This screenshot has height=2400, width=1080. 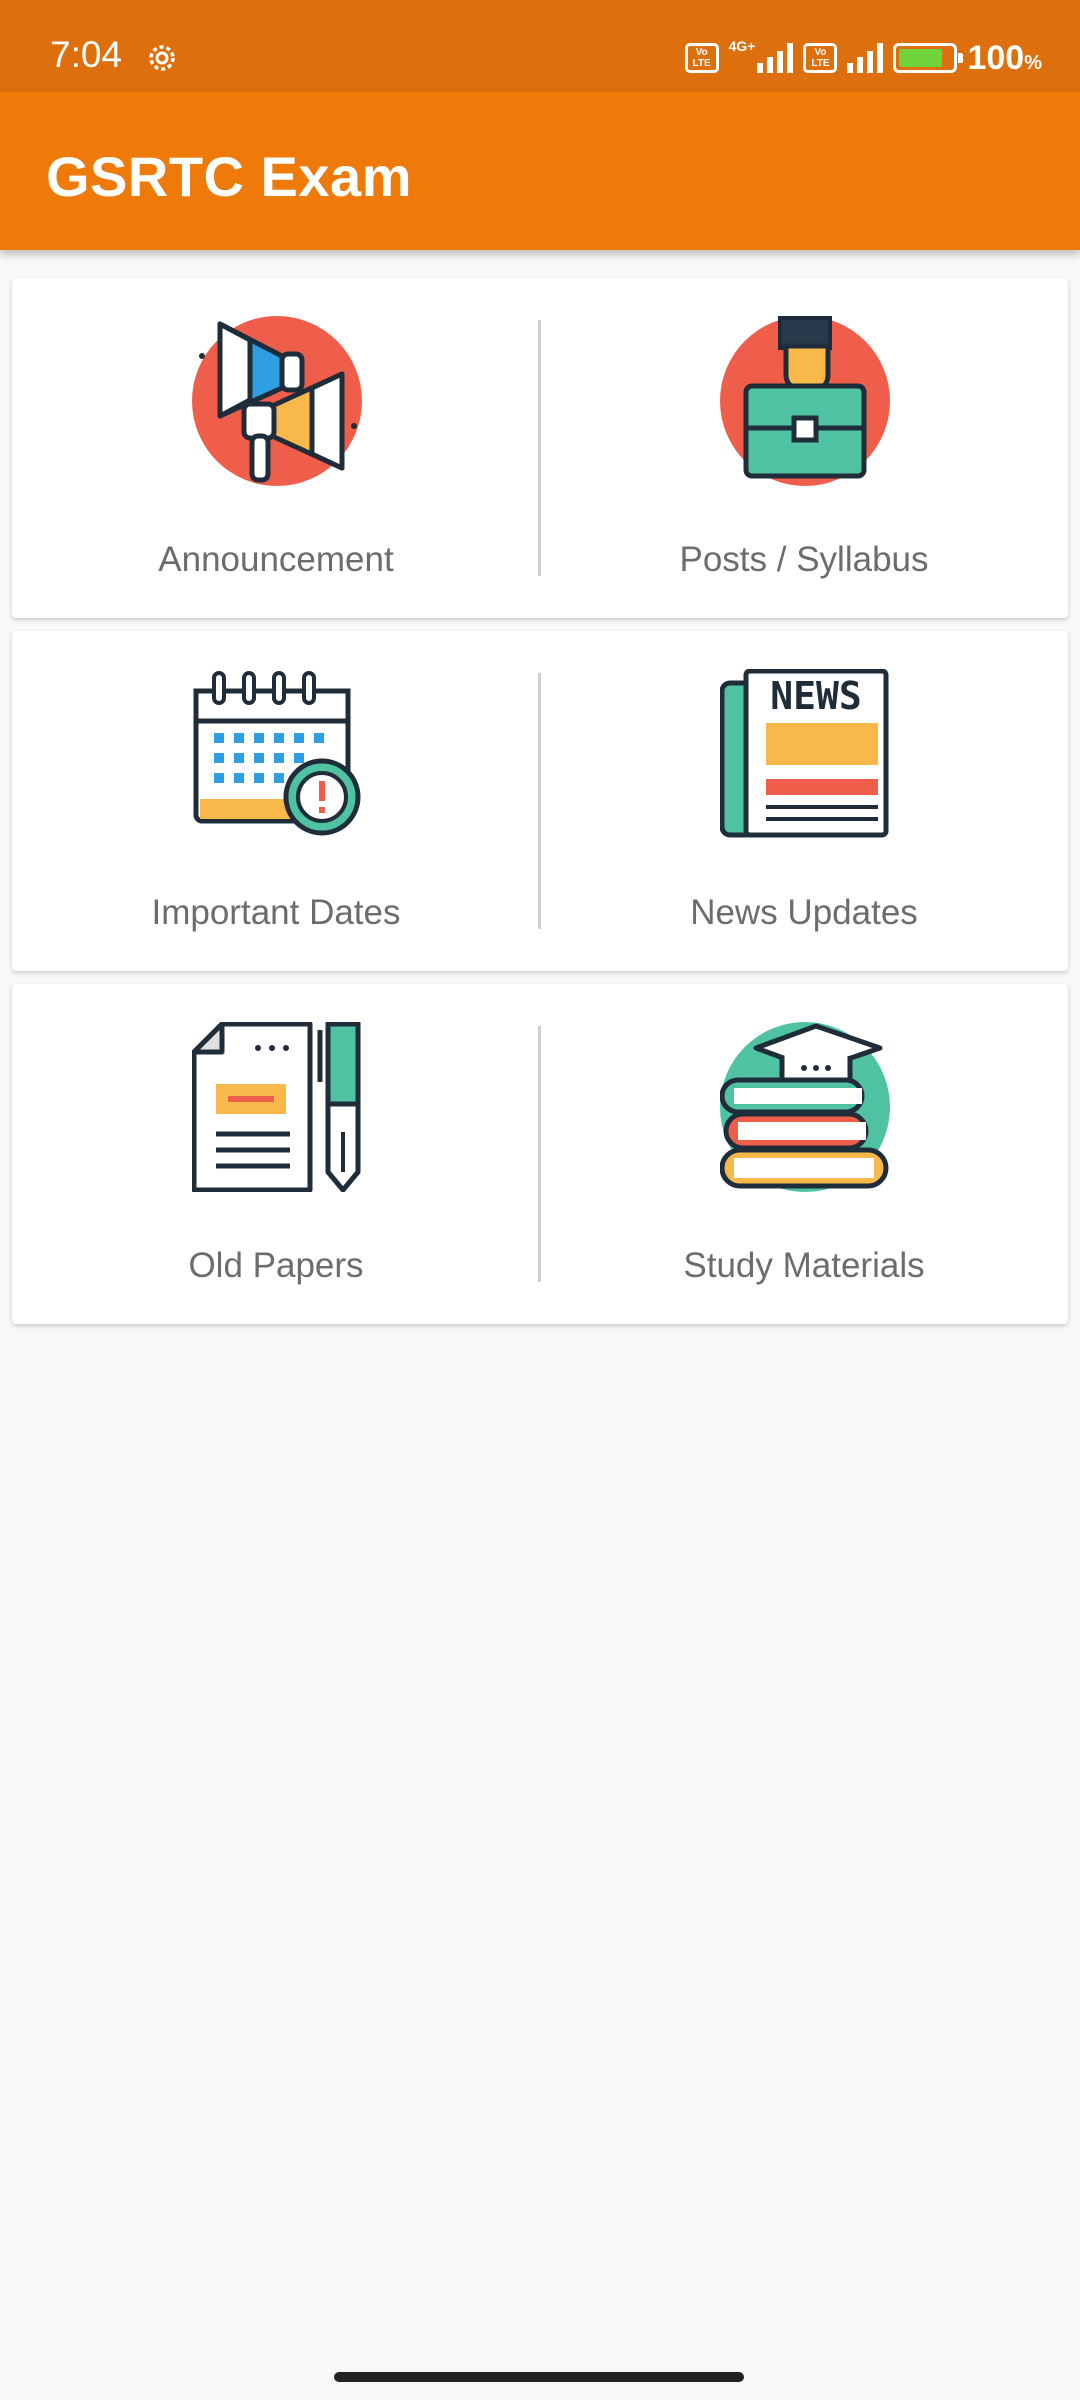 I want to click on battery-charging-icon, so click(x=928, y=58).